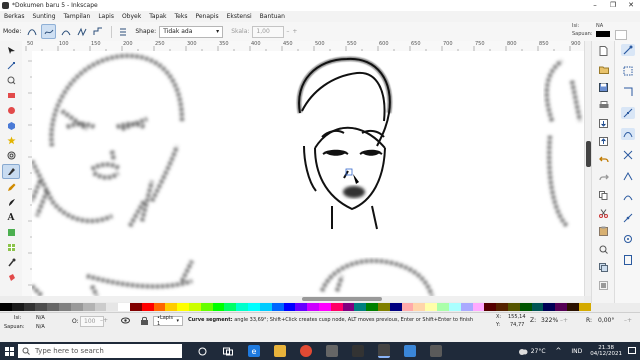 The height and width of the screenshot is (360, 640). I want to click on menu-penapis: Penapis, so click(206, 16).